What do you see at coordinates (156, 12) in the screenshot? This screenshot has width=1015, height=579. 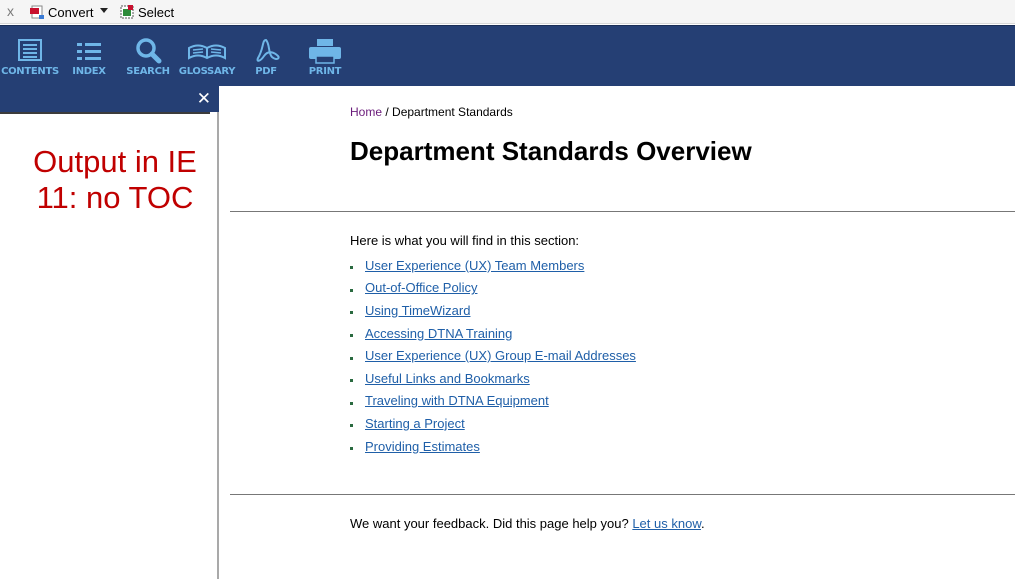 I see `select-label: Select` at bounding box center [156, 12].